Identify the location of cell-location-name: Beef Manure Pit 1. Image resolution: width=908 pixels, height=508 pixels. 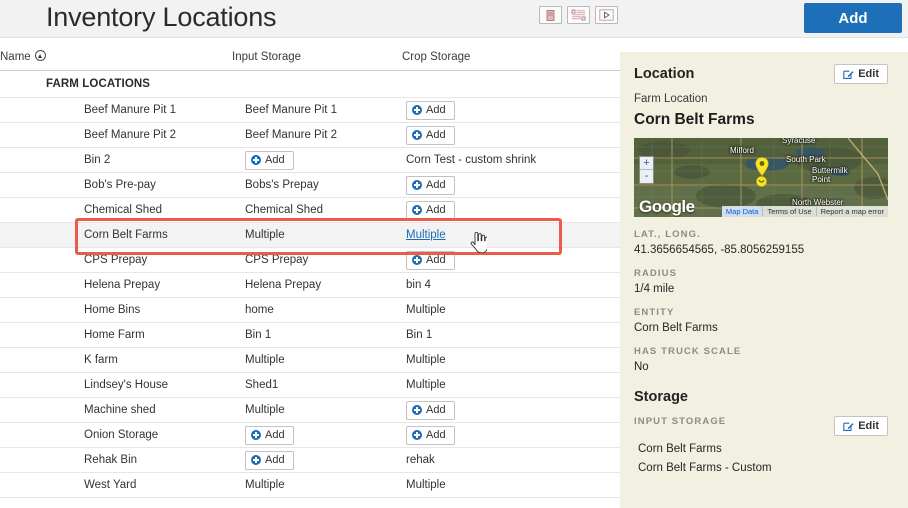
(116, 110).